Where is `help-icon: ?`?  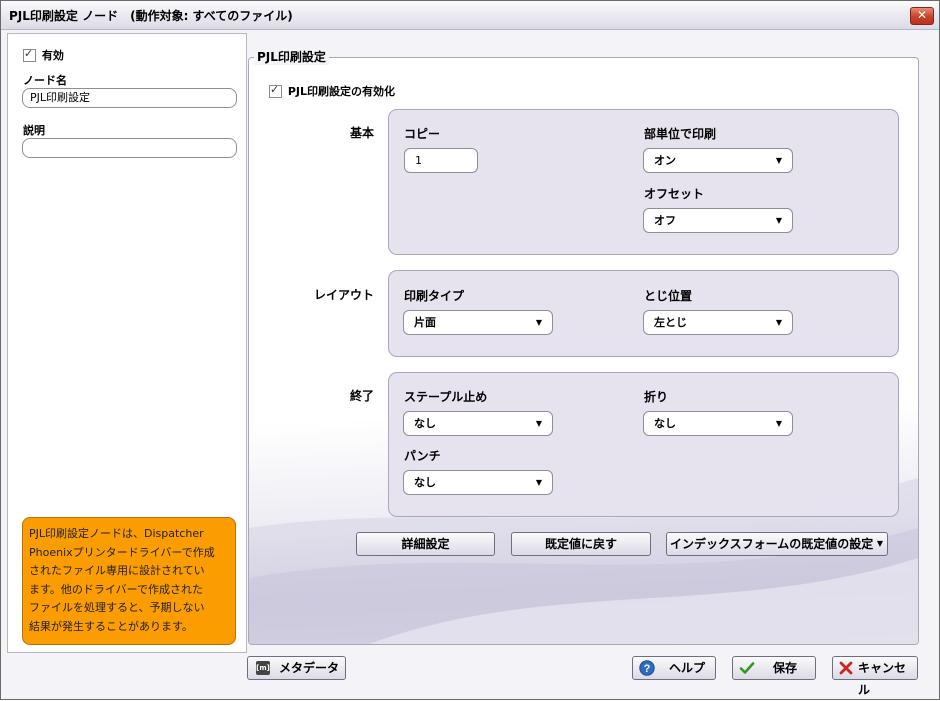
help-icon: ? is located at coordinates (647, 668).